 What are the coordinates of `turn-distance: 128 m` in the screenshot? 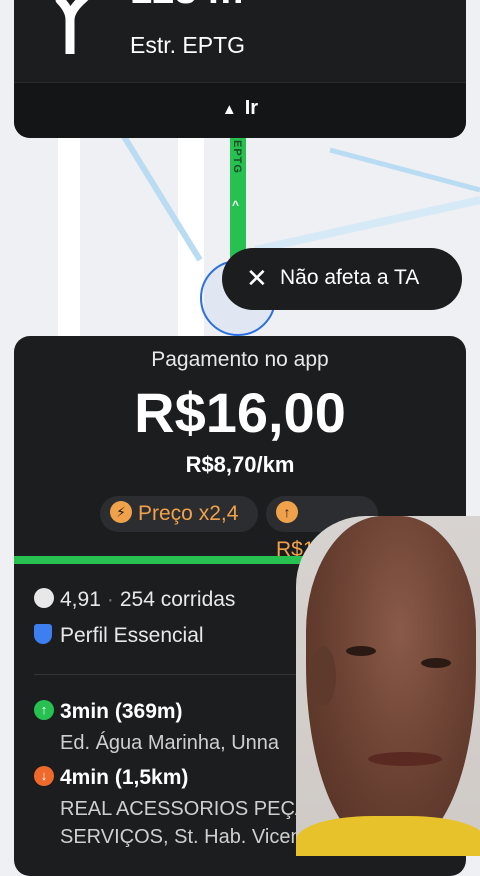 It's located at (186, 5).